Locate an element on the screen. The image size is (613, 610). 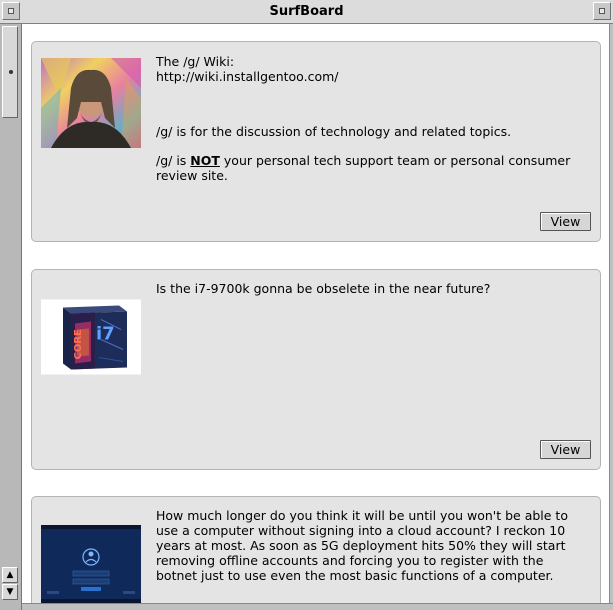
grip-icon is located at coordinates (11, 72).